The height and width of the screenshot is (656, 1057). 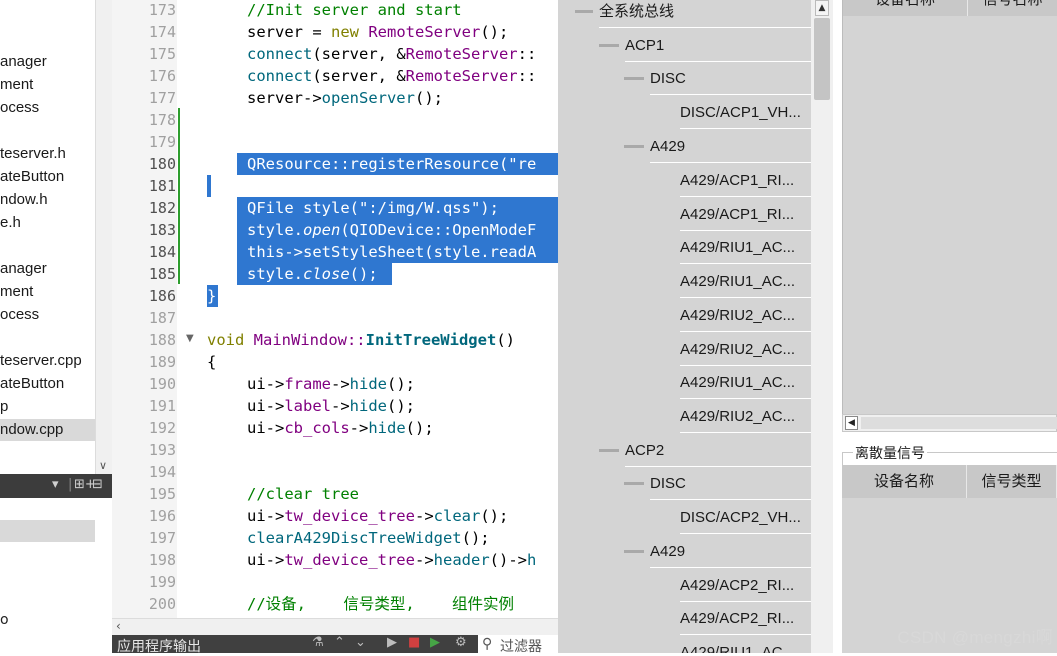 What do you see at coordinates (317, 428) in the screenshot?
I see `code-member: cb_cols` at bounding box center [317, 428].